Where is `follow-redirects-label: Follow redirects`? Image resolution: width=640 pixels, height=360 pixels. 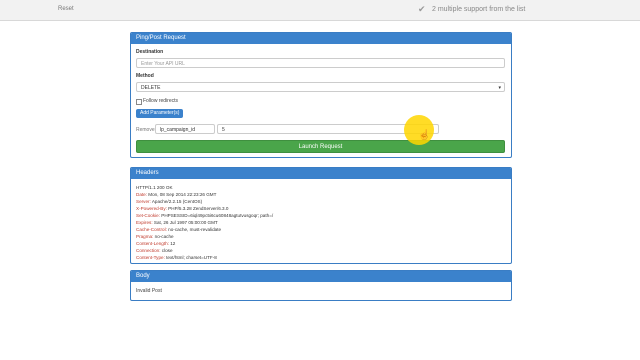
follow-redirects-label: Follow redirects is located at coordinates (161, 101).